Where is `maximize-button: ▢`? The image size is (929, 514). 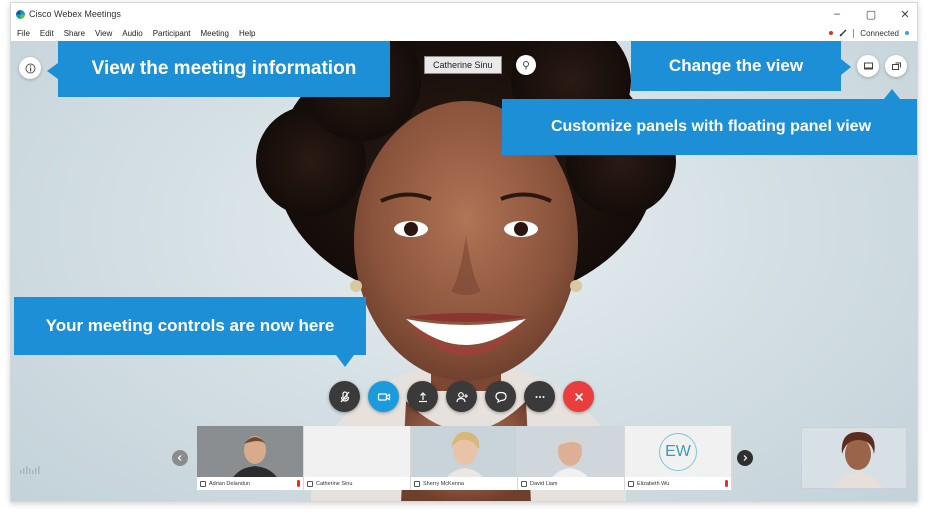
maximize-button: ▢ is located at coordinates (871, 14).